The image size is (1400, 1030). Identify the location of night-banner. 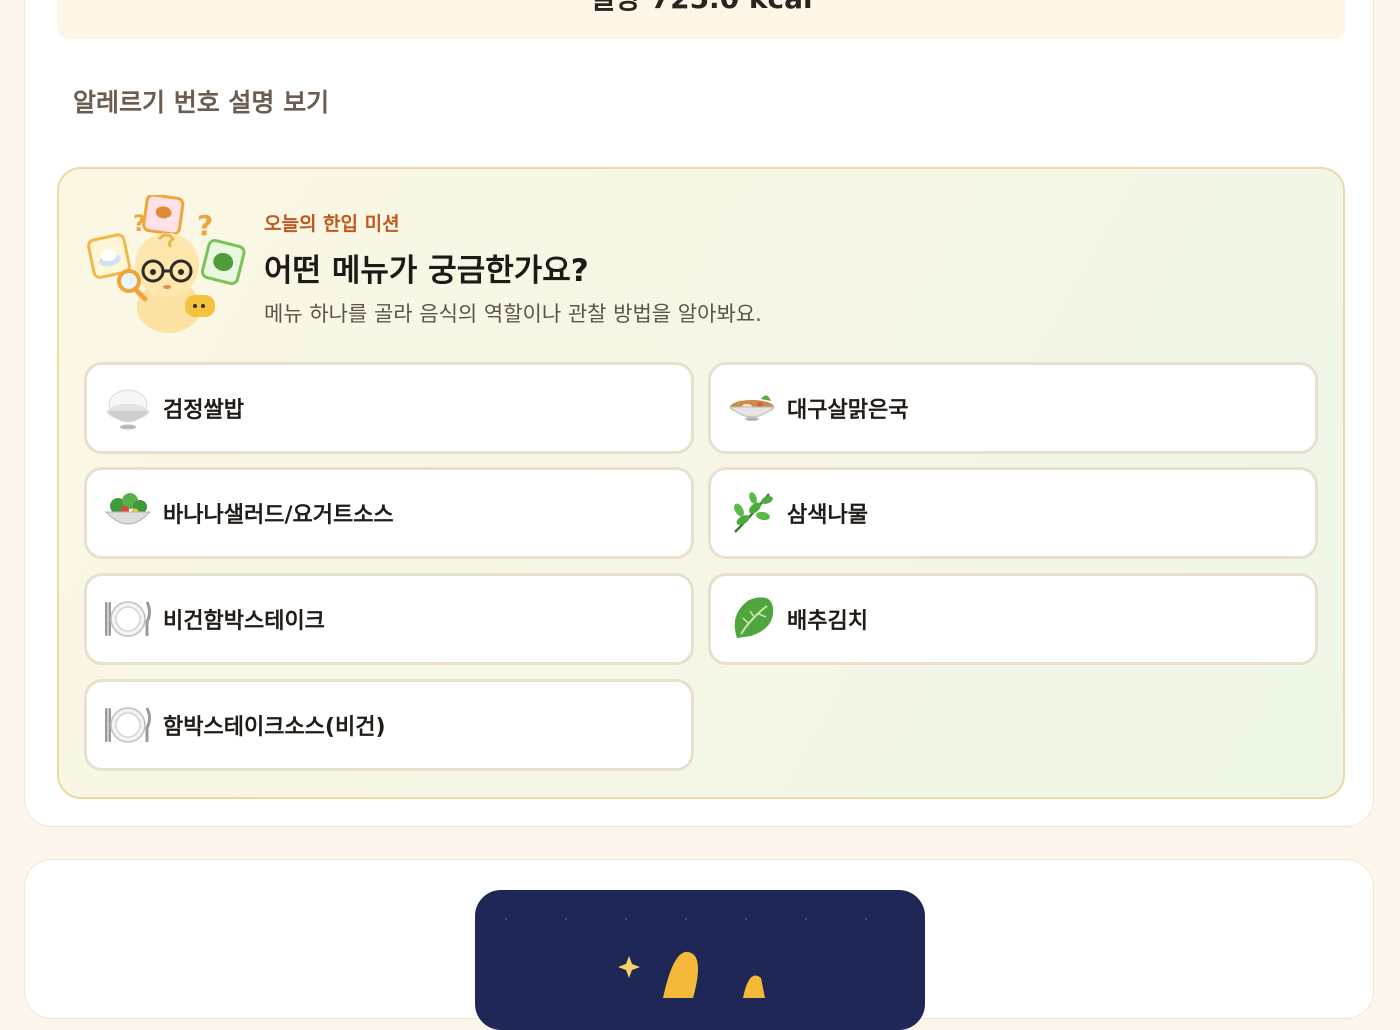
(700, 960).